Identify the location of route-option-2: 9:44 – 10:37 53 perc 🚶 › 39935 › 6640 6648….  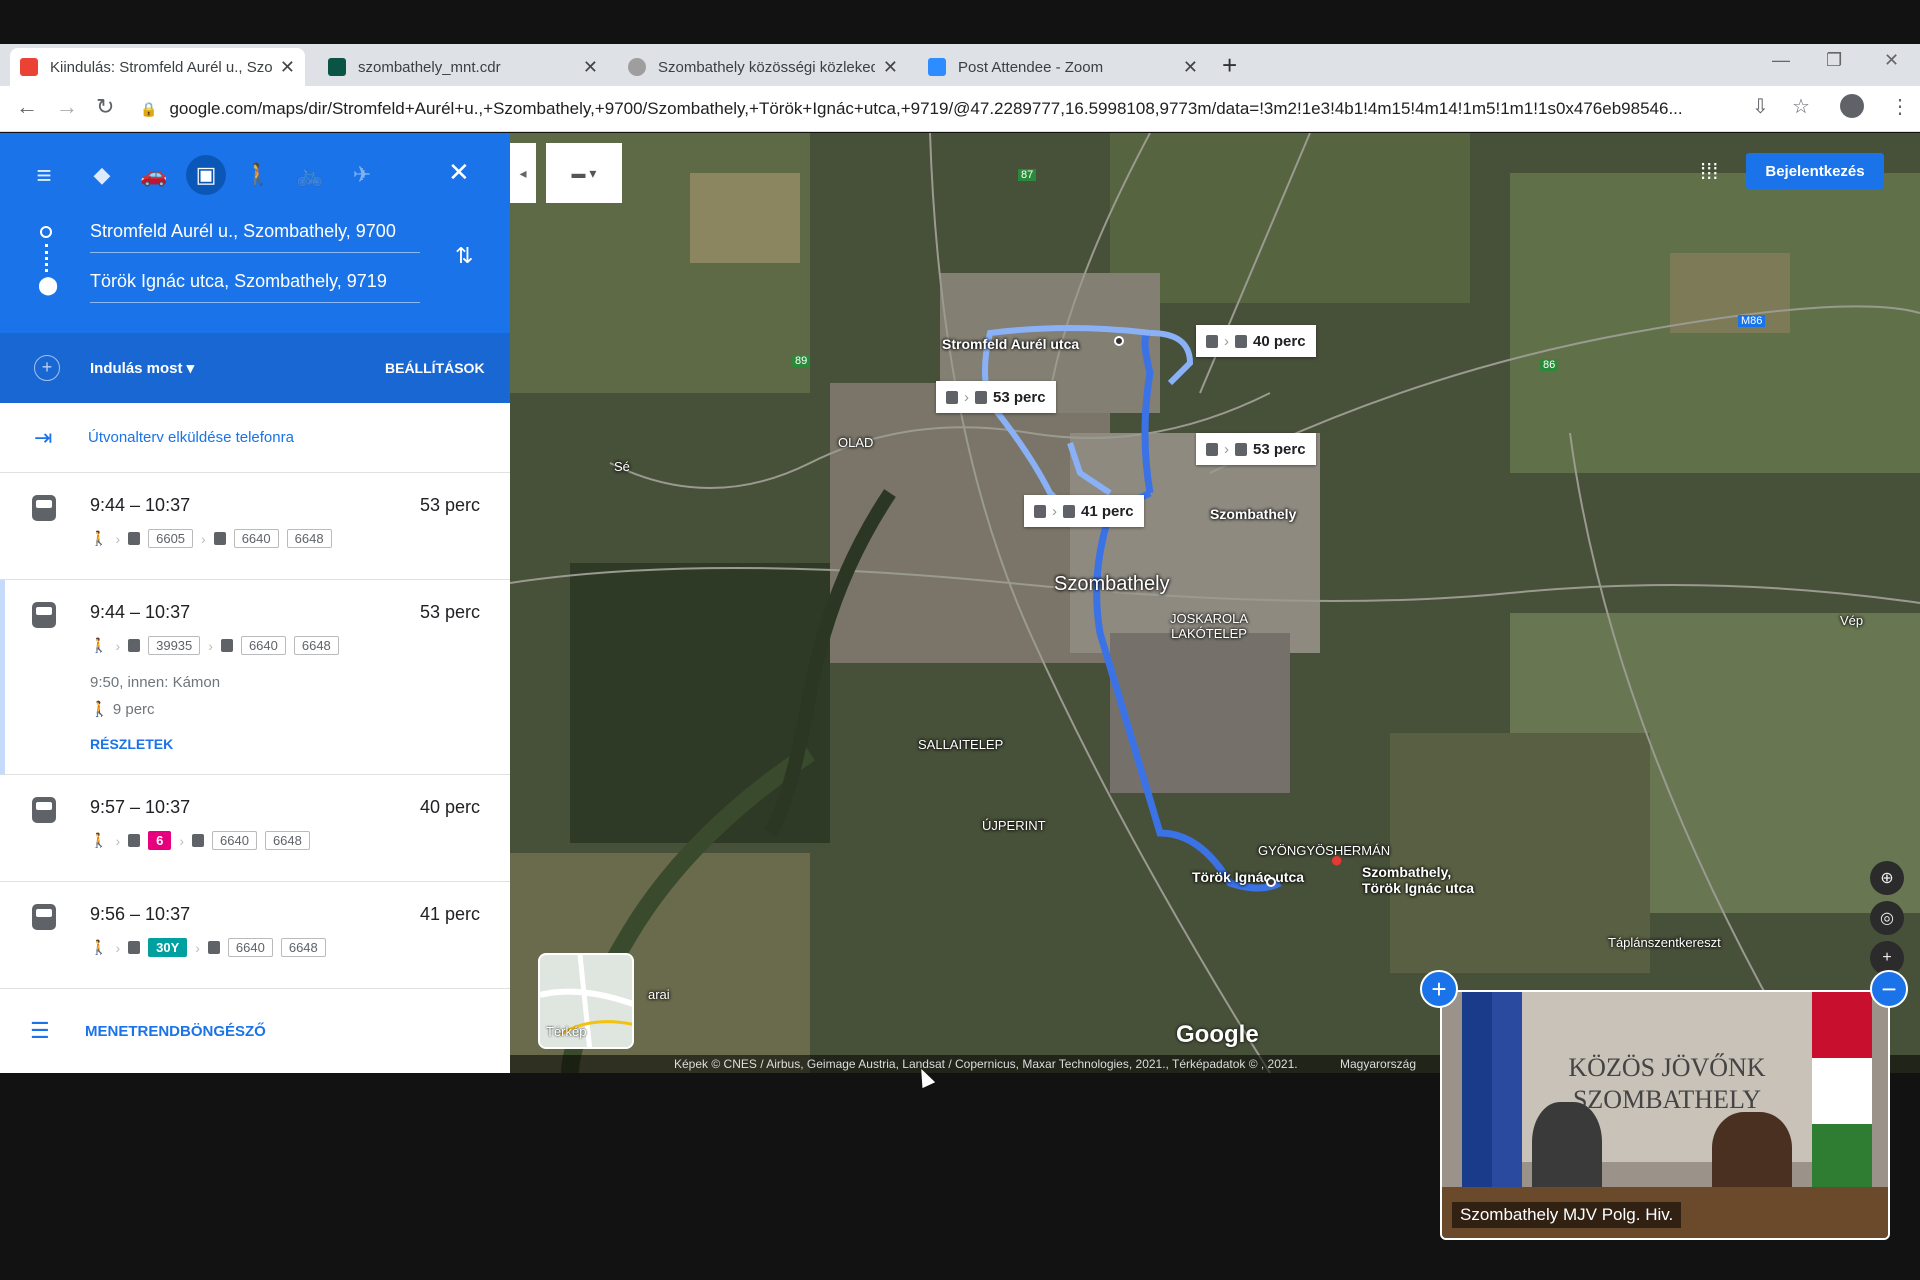
(255, 677).